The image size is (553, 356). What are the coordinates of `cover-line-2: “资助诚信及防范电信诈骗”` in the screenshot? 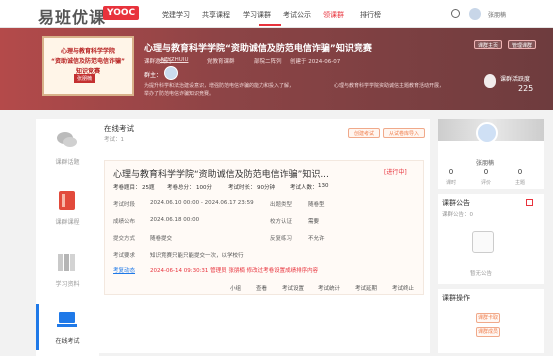 It's located at (88, 61).